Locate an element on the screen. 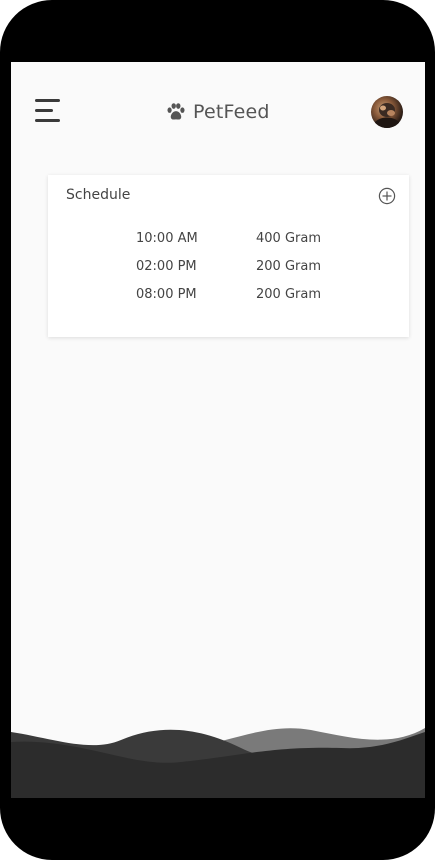  app-title: PetFeed is located at coordinates (231, 112).